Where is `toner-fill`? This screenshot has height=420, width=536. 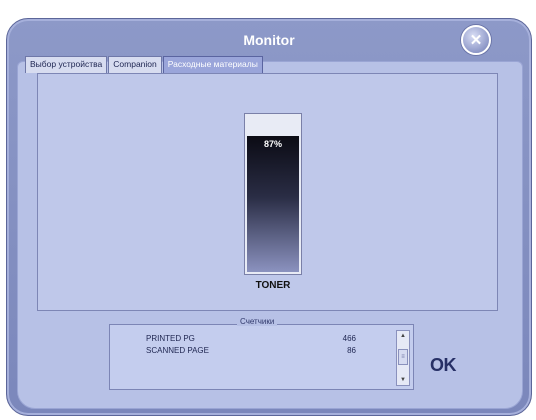 toner-fill is located at coordinates (273, 204).